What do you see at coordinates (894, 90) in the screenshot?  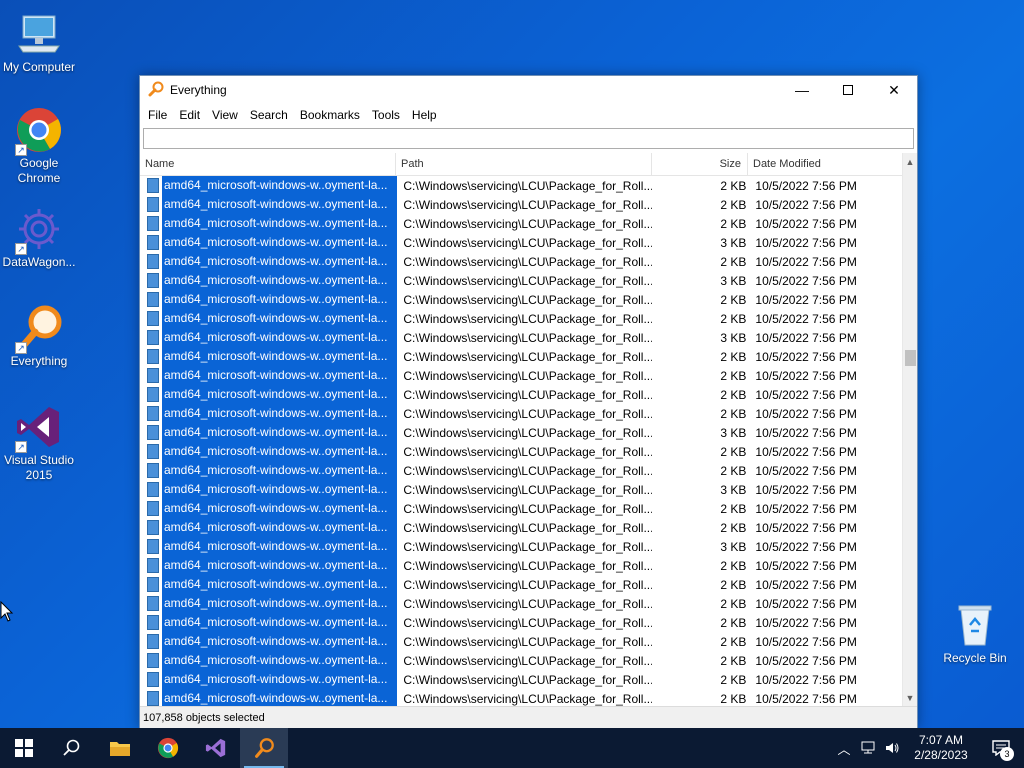 I see `close-button: ✕` at bounding box center [894, 90].